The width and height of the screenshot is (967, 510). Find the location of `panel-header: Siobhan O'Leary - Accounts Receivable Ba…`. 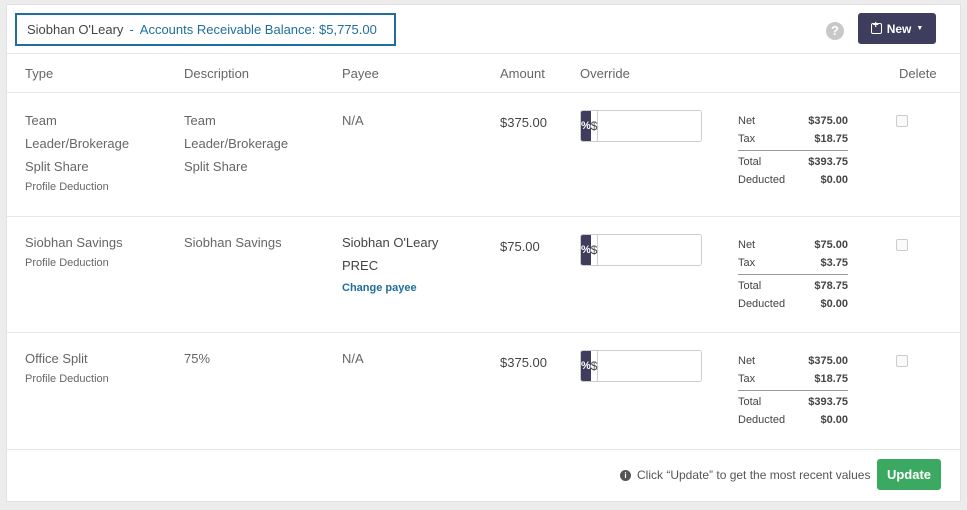

panel-header: Siobhan O'Leary - Accounts Receivable Ba… is located at coordinates (483, 29).